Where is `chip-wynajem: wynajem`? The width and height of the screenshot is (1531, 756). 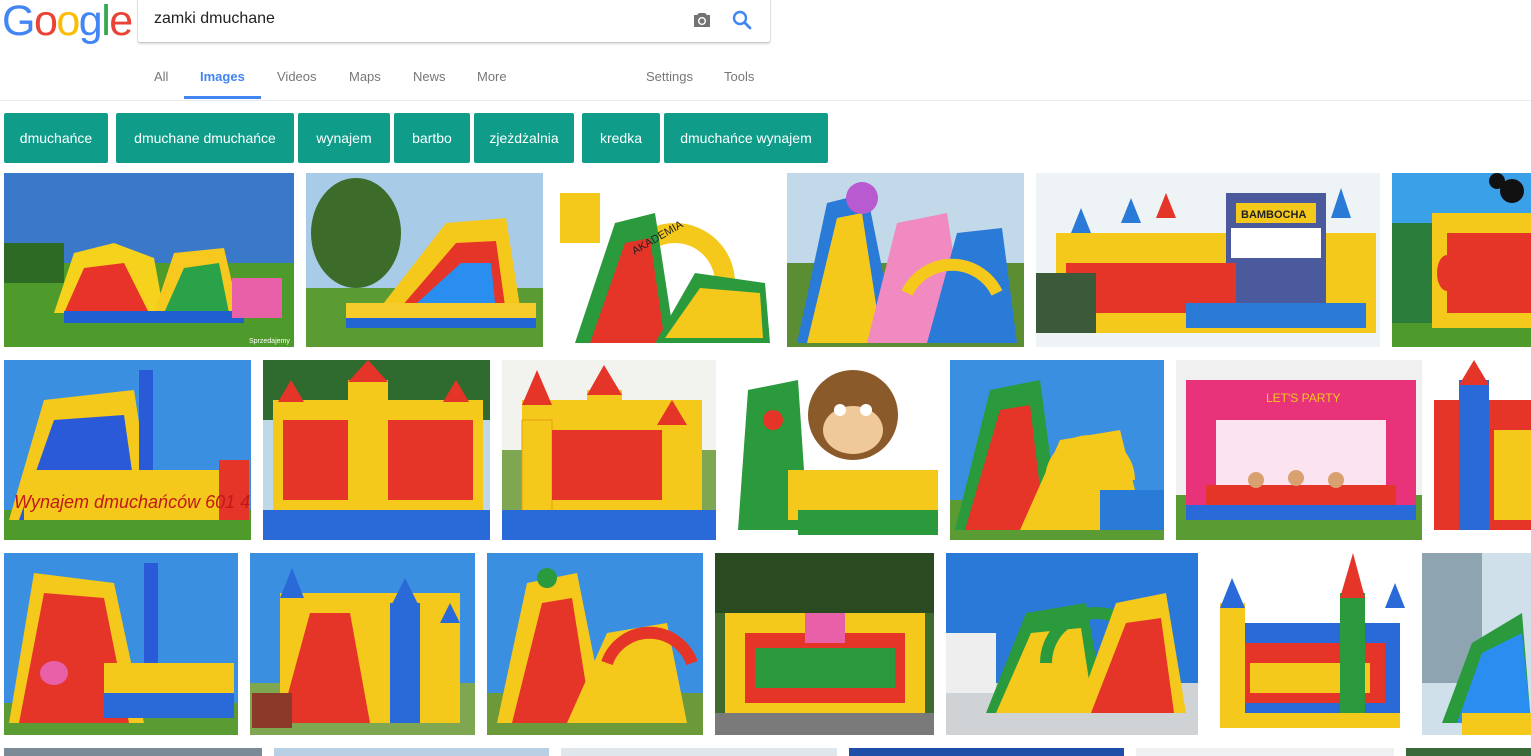
chip-wynajem: wynajem is located at coordinates (344, 138).